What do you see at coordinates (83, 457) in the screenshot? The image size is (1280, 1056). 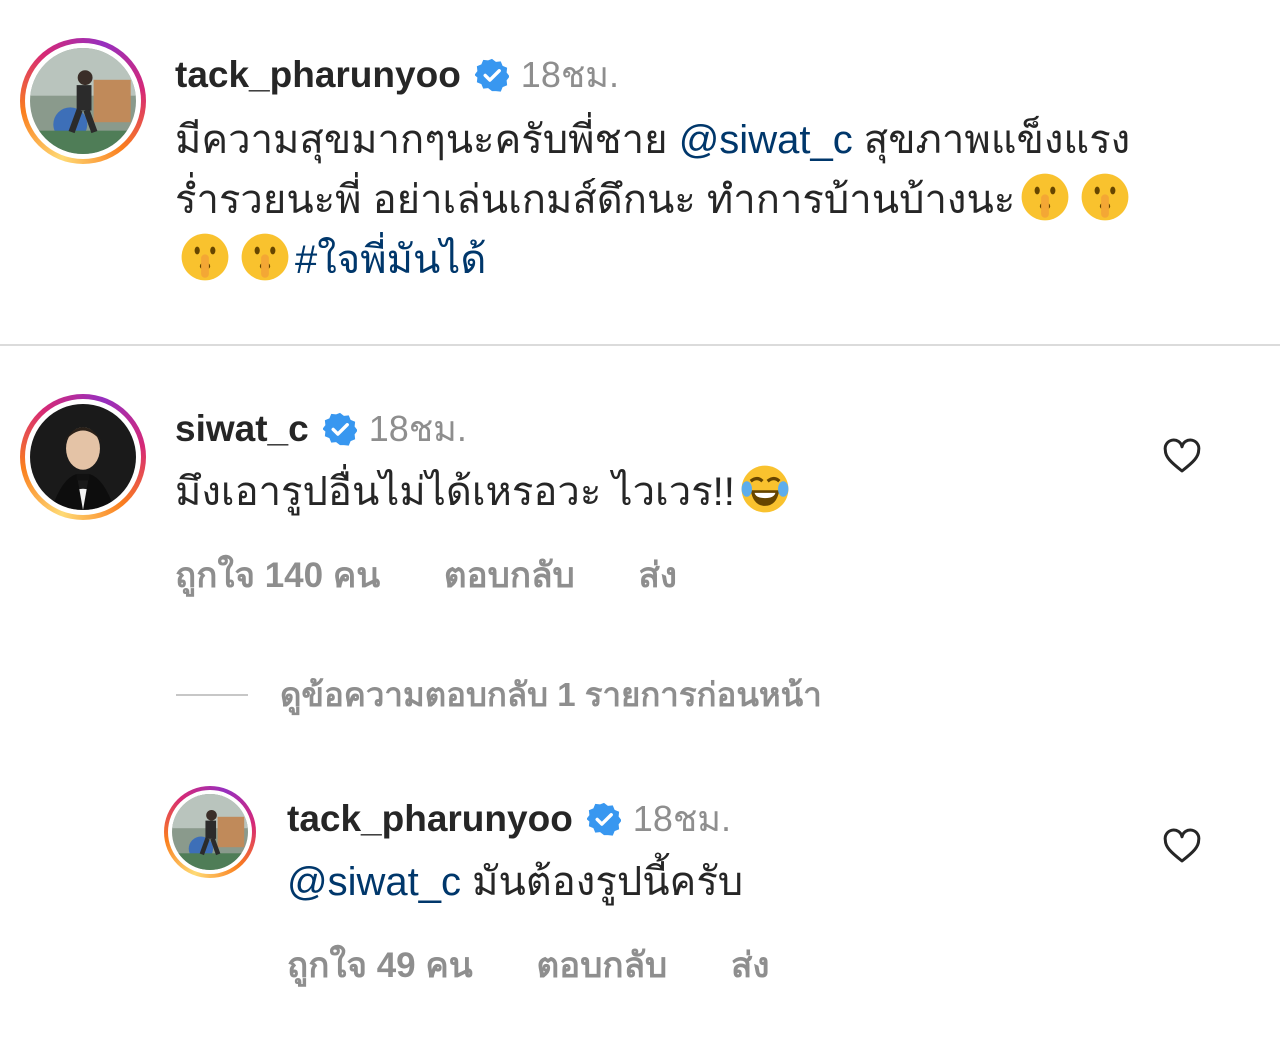 I see `avatar-siwat-c` at bounding box center [83, 457].